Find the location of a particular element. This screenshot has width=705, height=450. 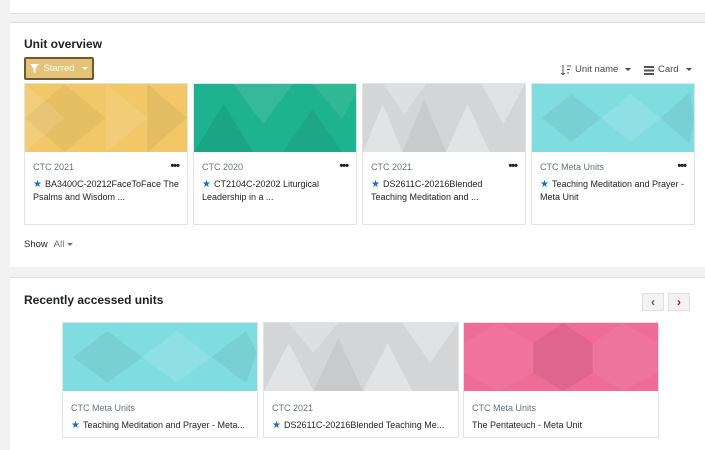

filter-label: Starred is located at coordinates (59, 68).